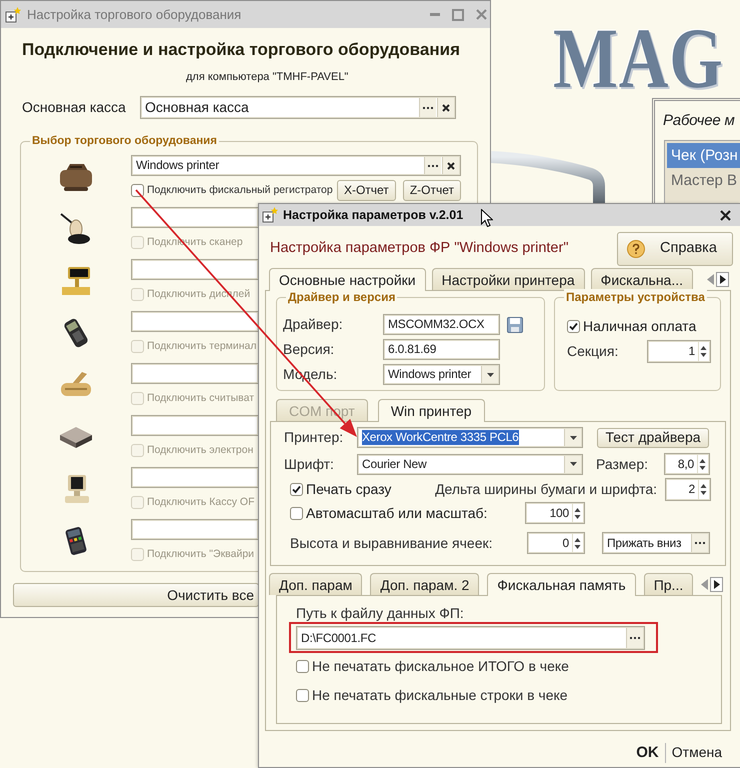 The width and height of the screenshot is (740, 768). I want to click on input-field: 6.0.81.69, so click(441, 349).